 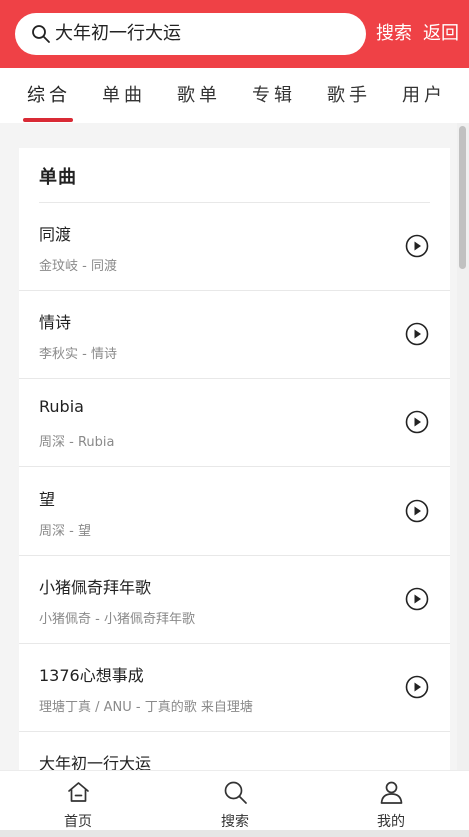 What do you see at coordinates (349, 95) in the screenshot?
I see `tab-artists: 歌手` at bounding box center [349, 95].